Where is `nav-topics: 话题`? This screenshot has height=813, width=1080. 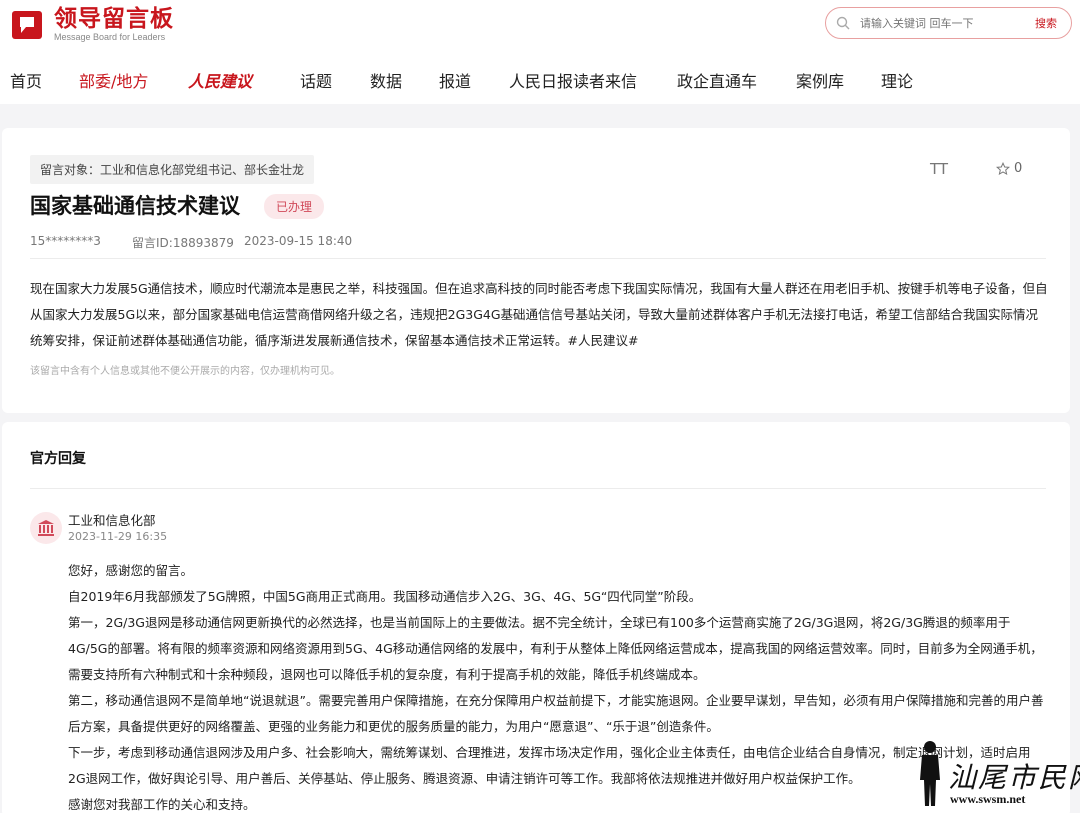 nav-topics: 话题 is located at coordinates (316, 80).